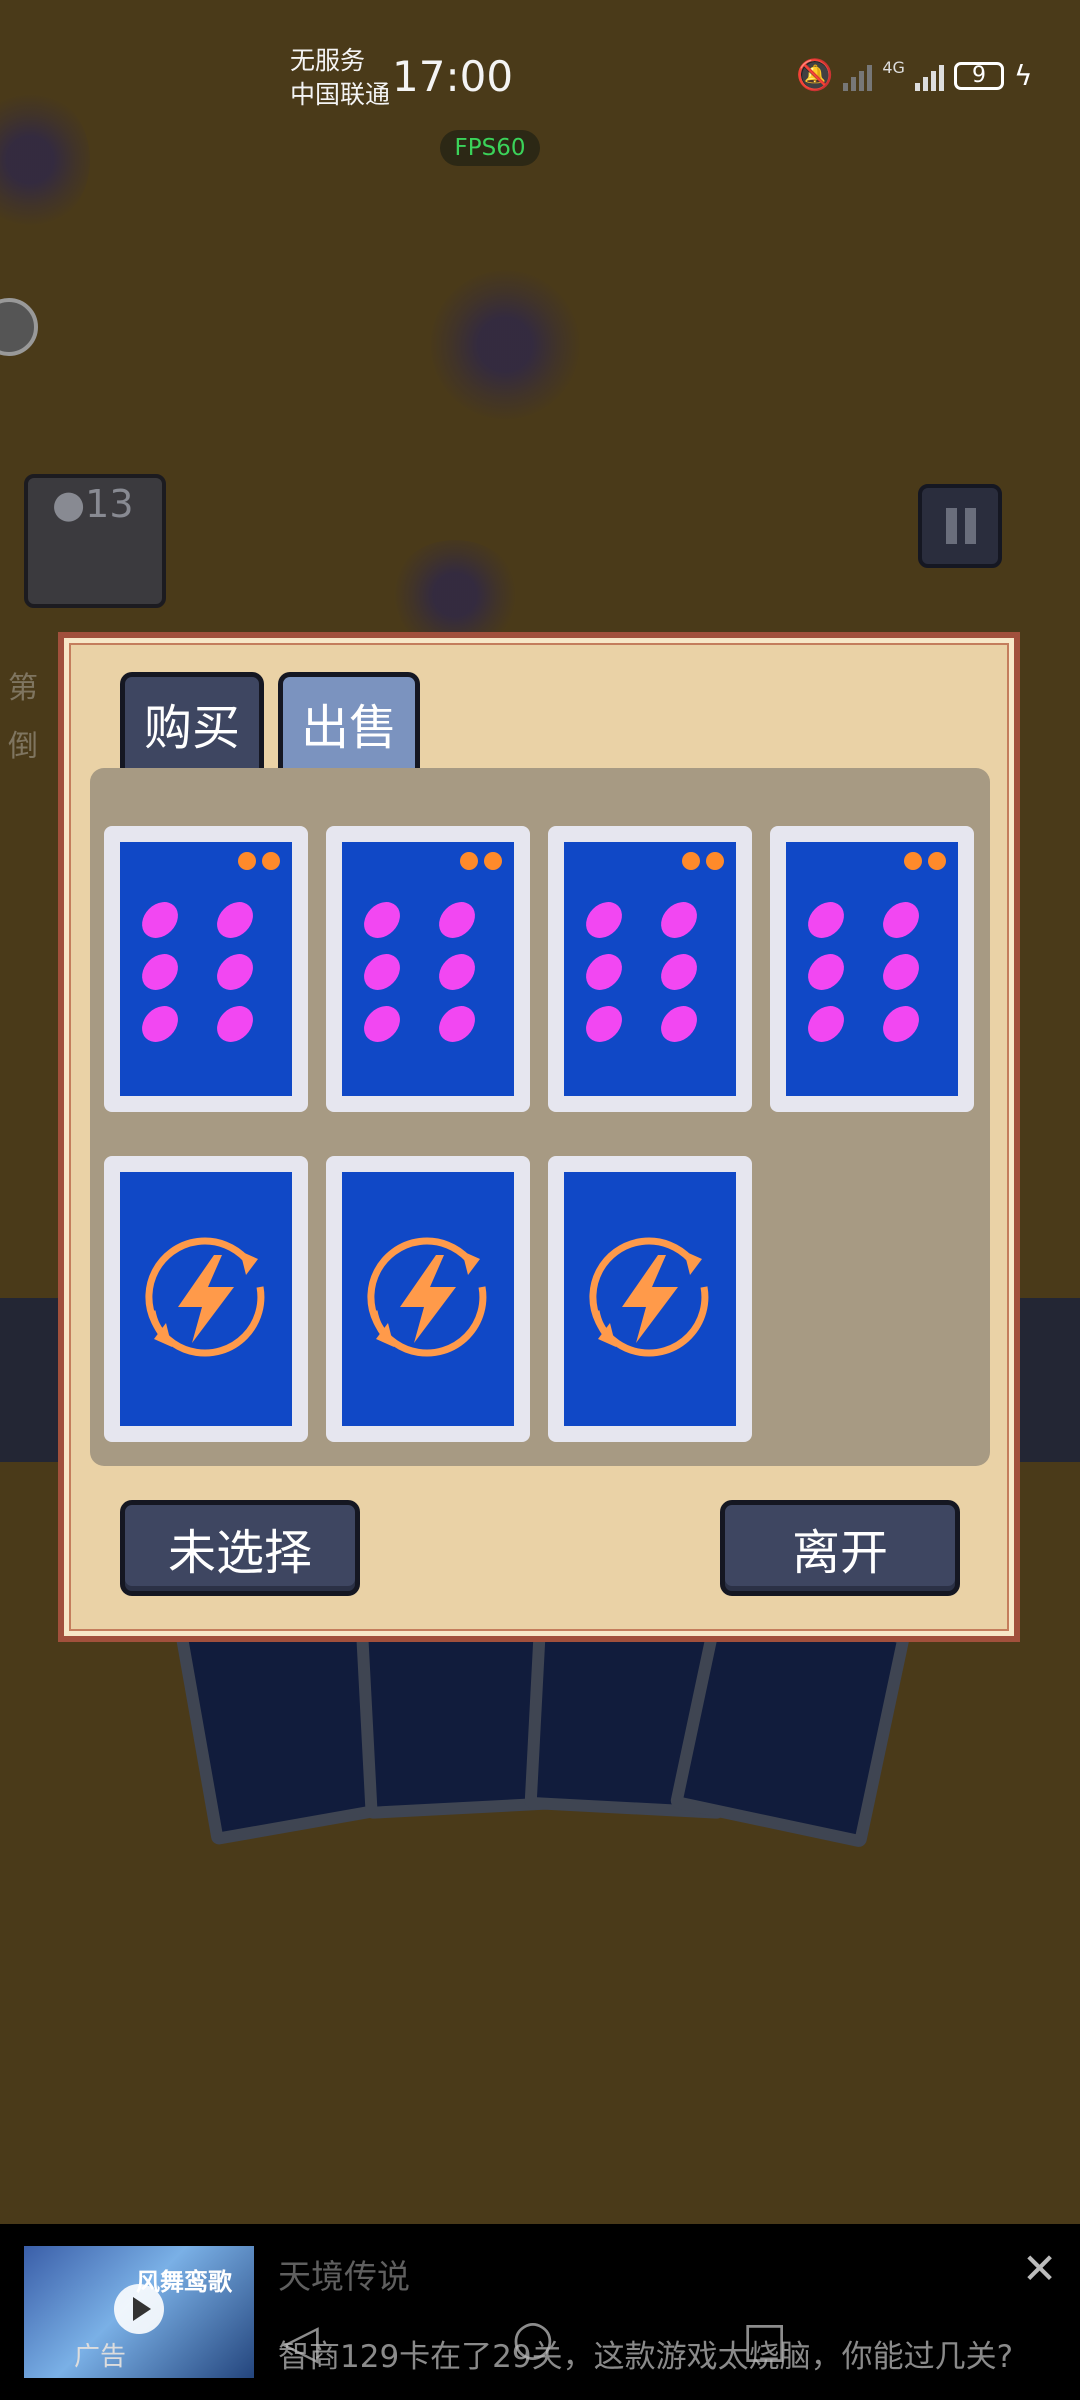 Image resolution: width=1080 pixels, height=2400 pixels. I want to click on selection-status-button: 未选择, so click(240, 1548).